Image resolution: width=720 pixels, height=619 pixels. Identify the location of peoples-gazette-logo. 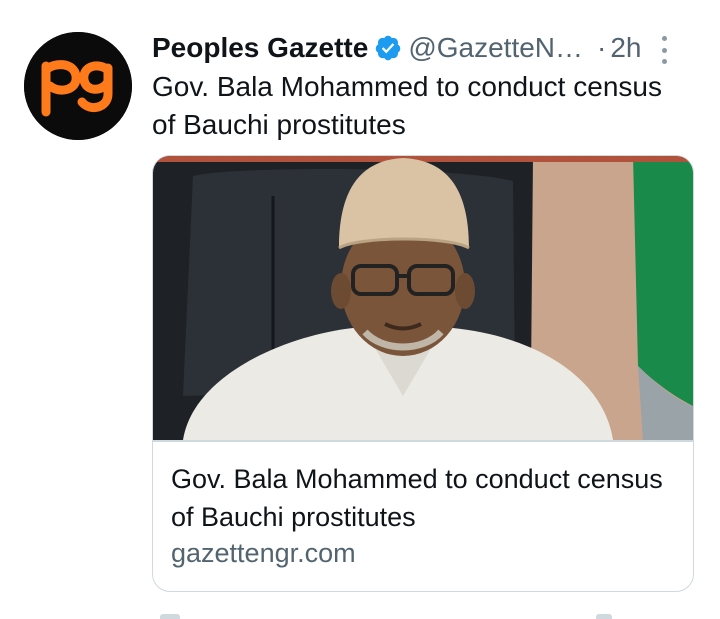
(78, 86).